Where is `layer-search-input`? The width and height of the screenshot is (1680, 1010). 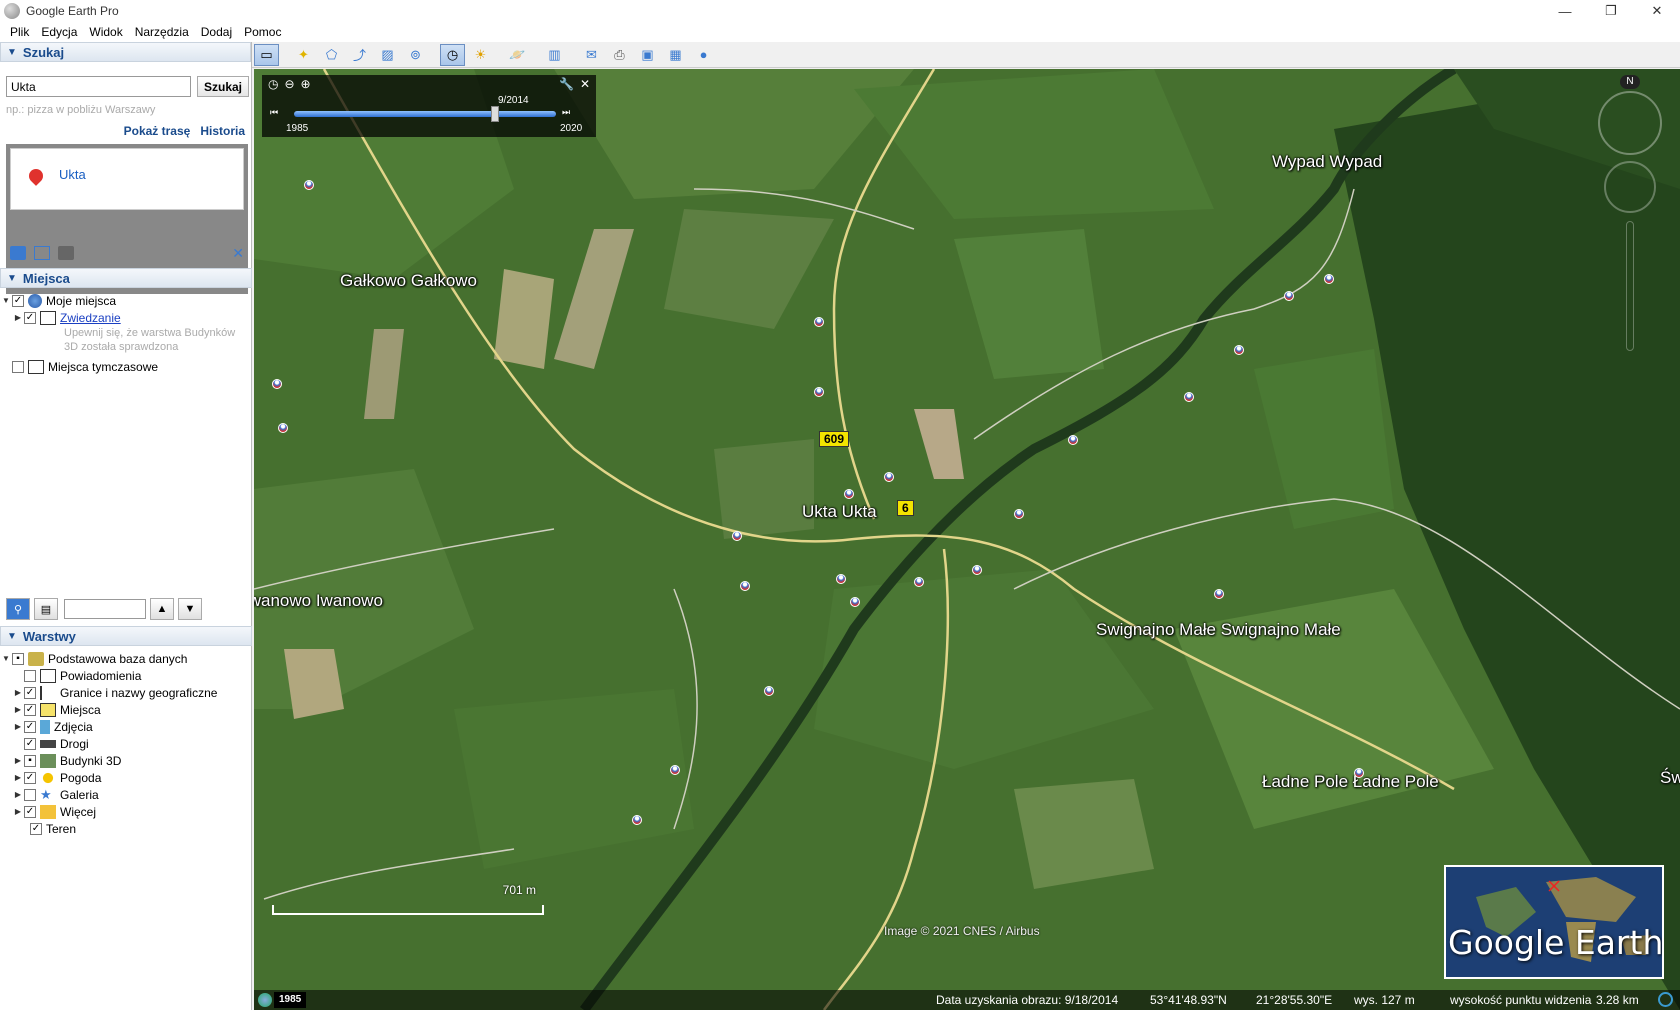
layer-search-input is located at coordinates (105, 609).